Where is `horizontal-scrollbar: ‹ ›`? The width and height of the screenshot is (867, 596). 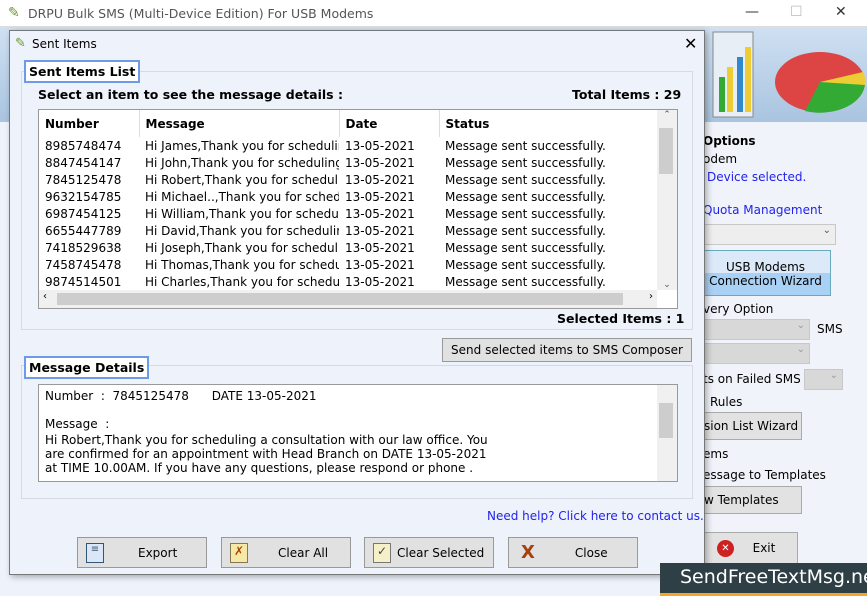 horizontal-scrollbar: ‹ › is located at coordinates (348, 299).